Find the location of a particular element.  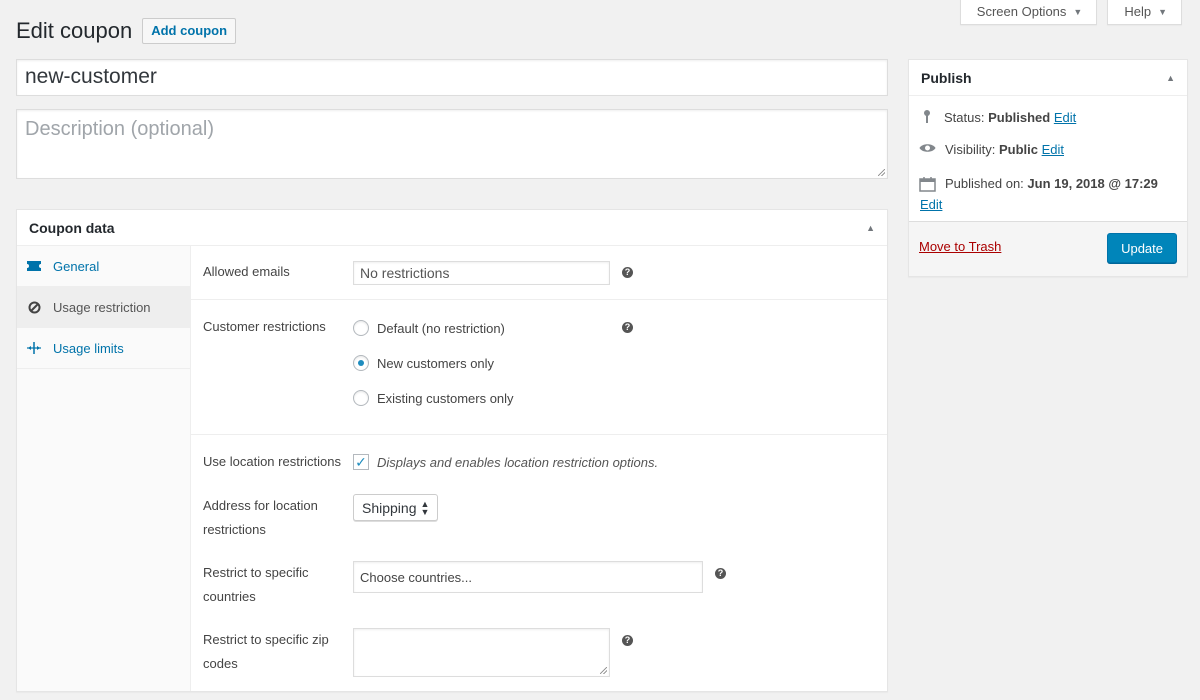

status-value: Published is located at coordinates (1019, 117).